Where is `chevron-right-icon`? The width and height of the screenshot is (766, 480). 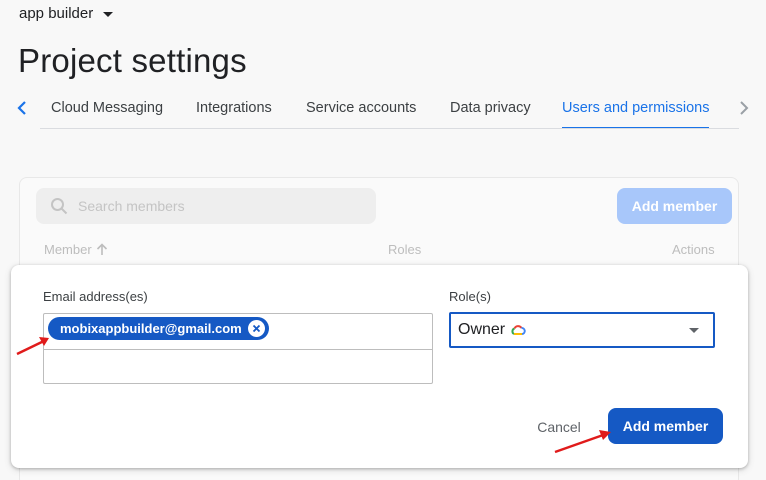 chevron-right-icon is located at coordinates (744, 108).